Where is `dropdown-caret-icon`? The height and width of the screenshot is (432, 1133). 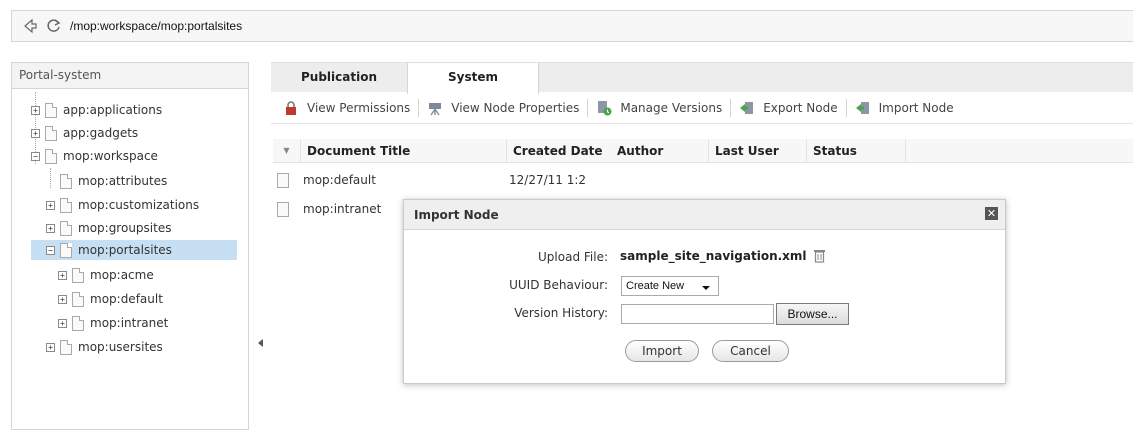
dropdown-caret-icon is located at coordinates (706, 288).